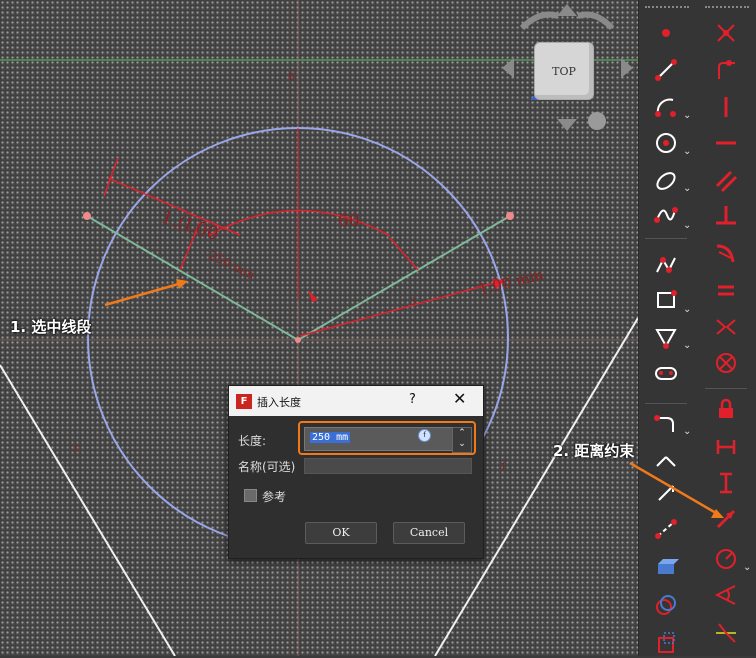 This screenshot has width=756, height=658. I want to click on rectangle-icon, so click(666, 300).